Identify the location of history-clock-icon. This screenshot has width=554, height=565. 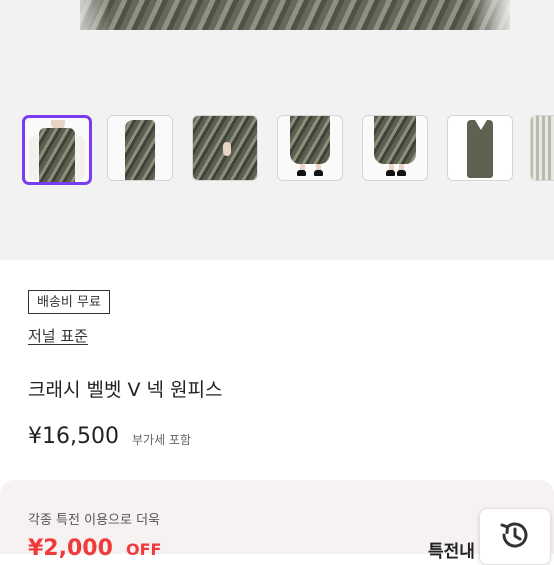
(514, 535).